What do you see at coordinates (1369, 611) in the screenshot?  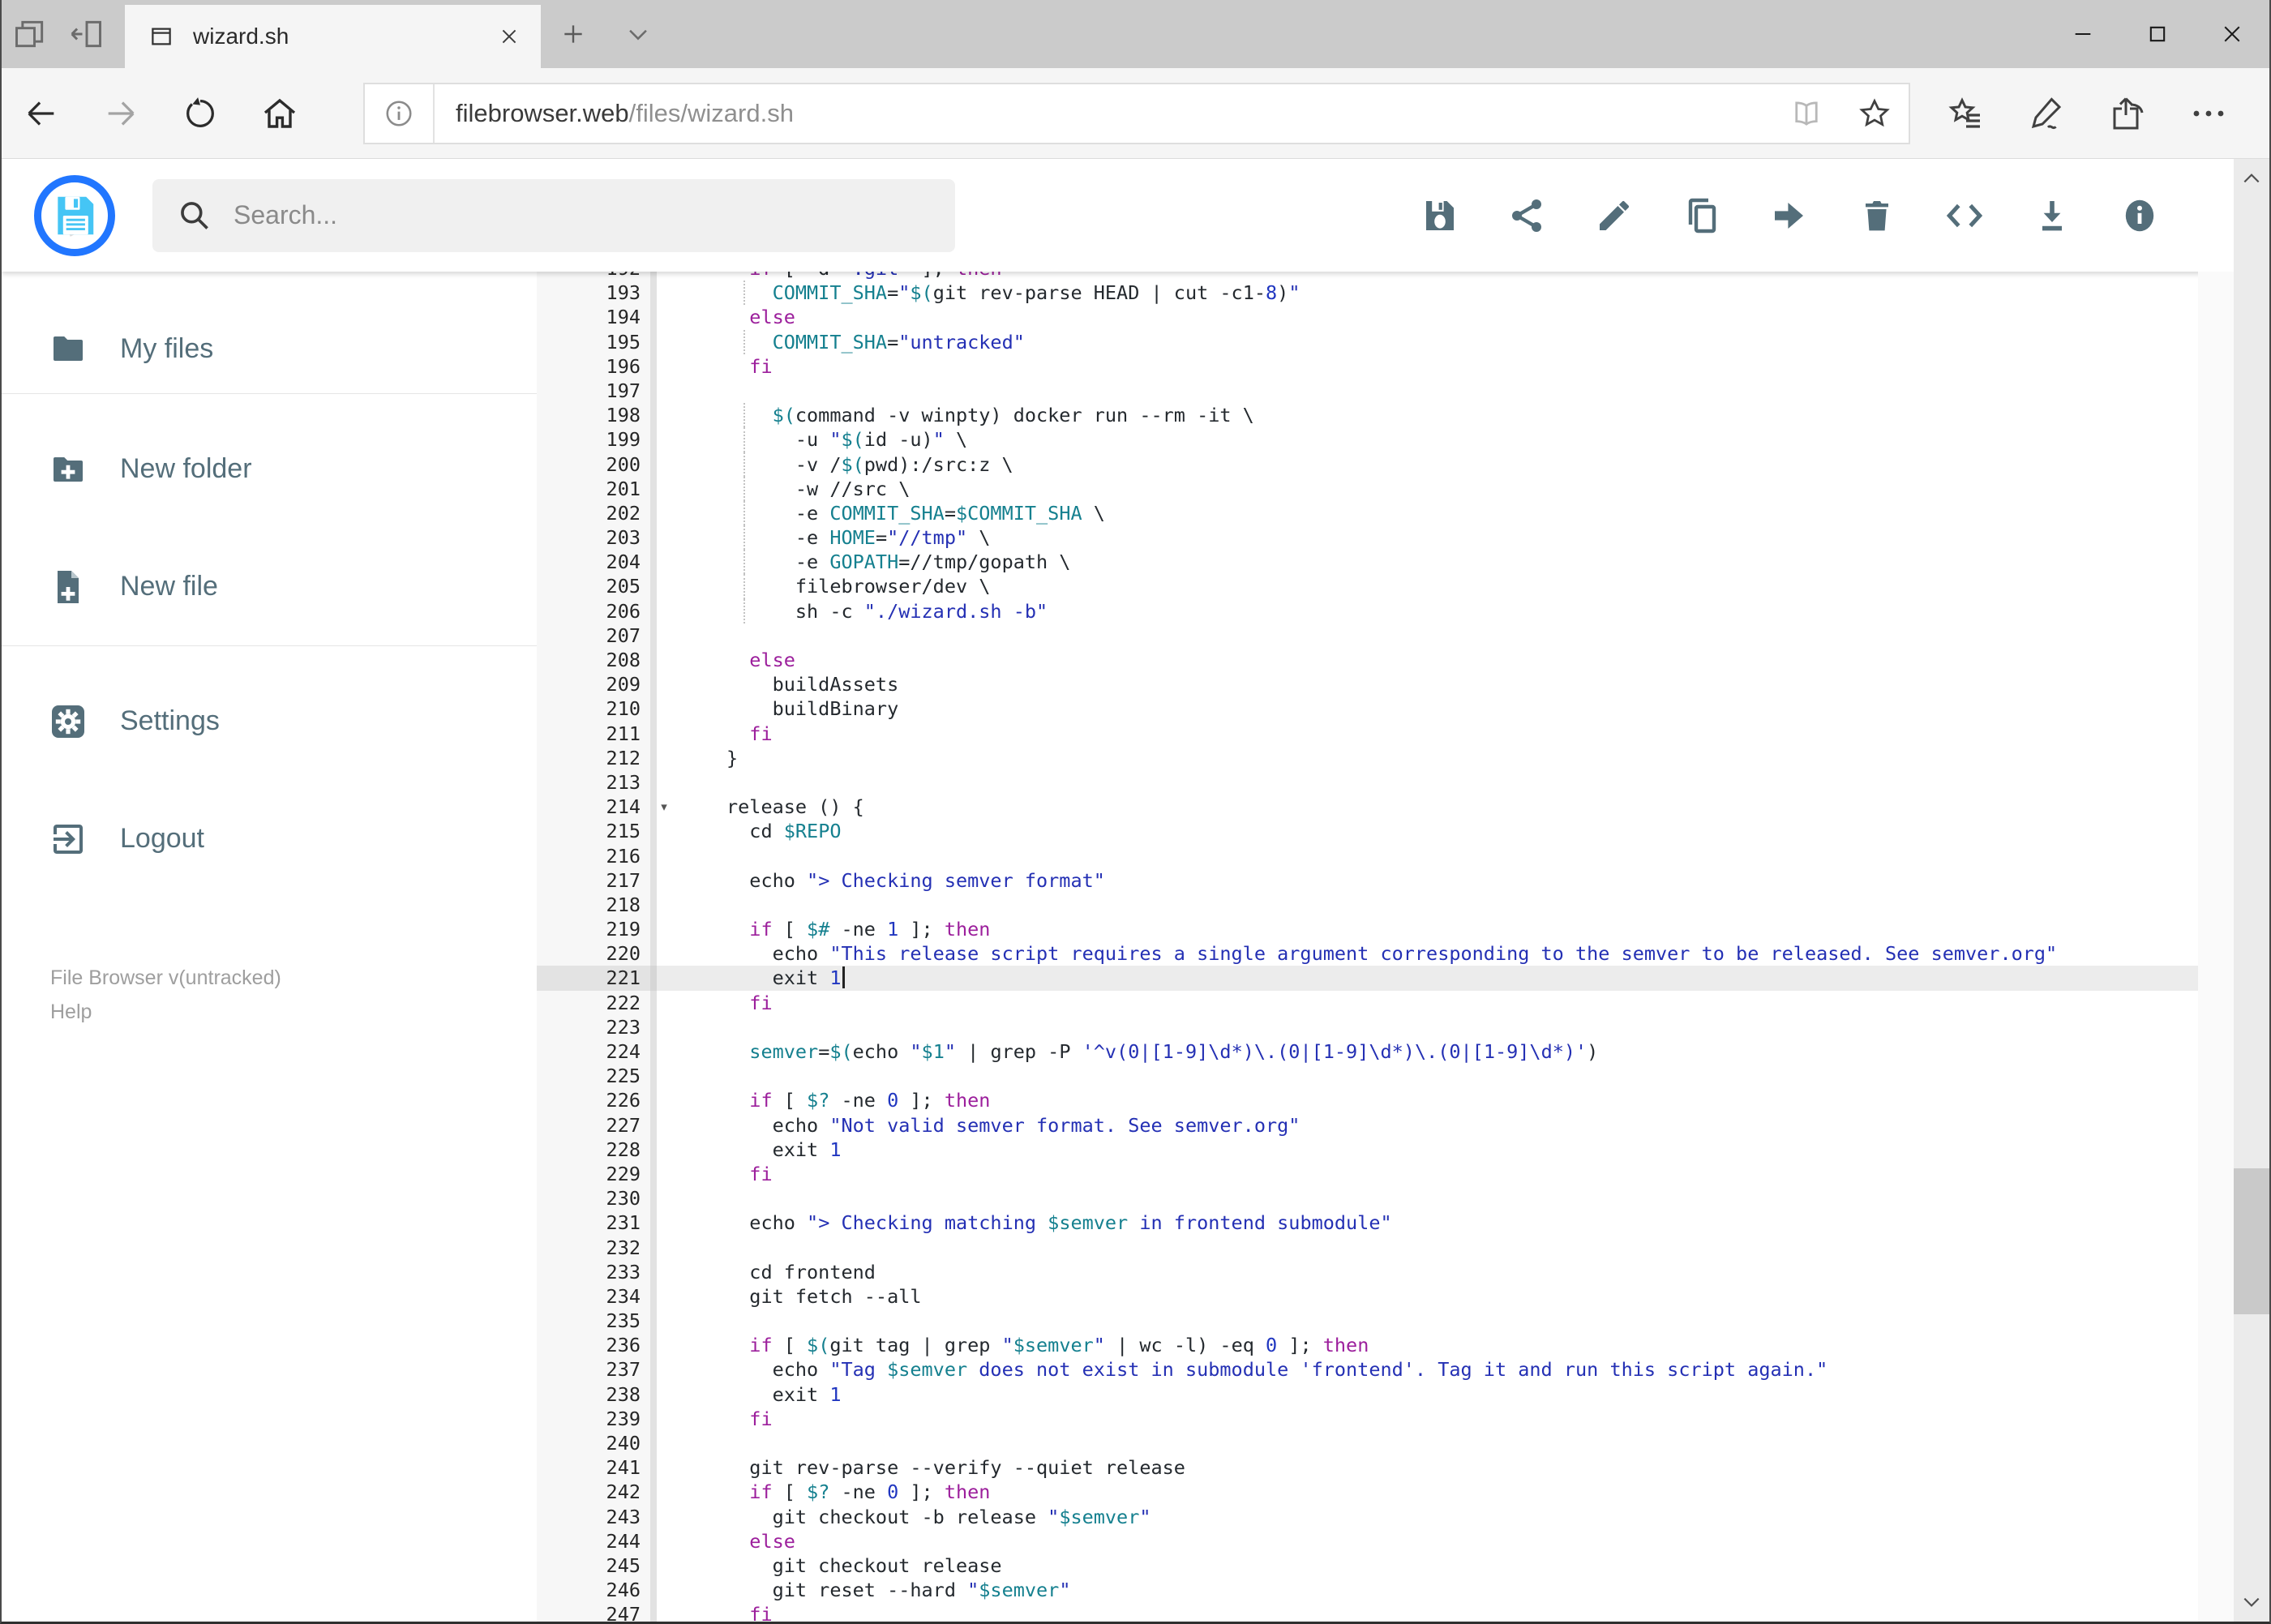 I see `code-line: 206 sh -c "./wizard.sh -b"` at bounding box center [1369, 611].